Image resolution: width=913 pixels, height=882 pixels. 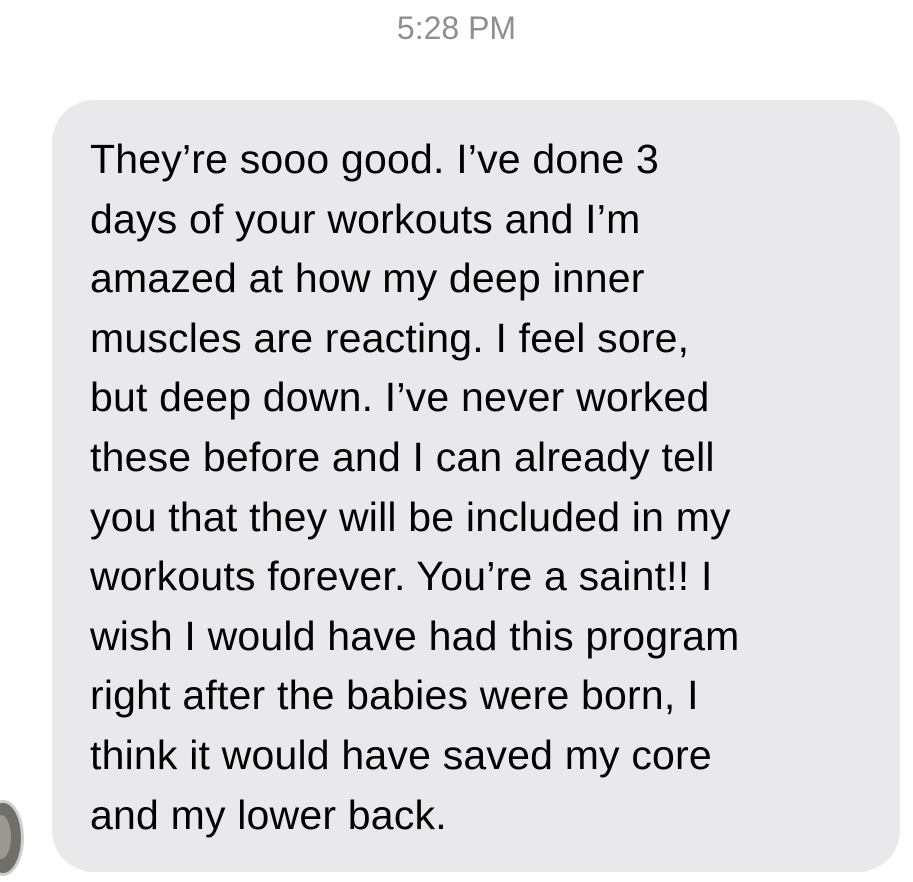 I want to click on message-line: but deep down. I’ve never worked, so click(x=400, y=397).